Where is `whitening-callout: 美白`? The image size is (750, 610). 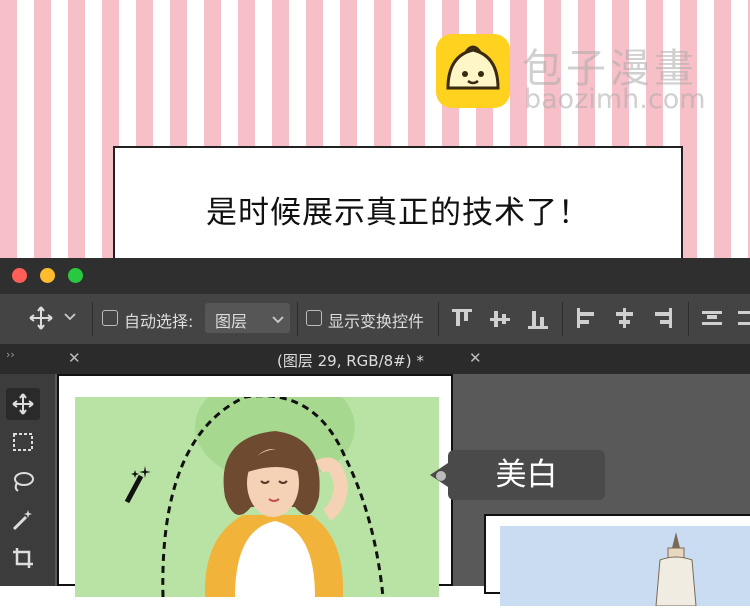 whitening-callout: 美白 is located at coordinates (526, 475).